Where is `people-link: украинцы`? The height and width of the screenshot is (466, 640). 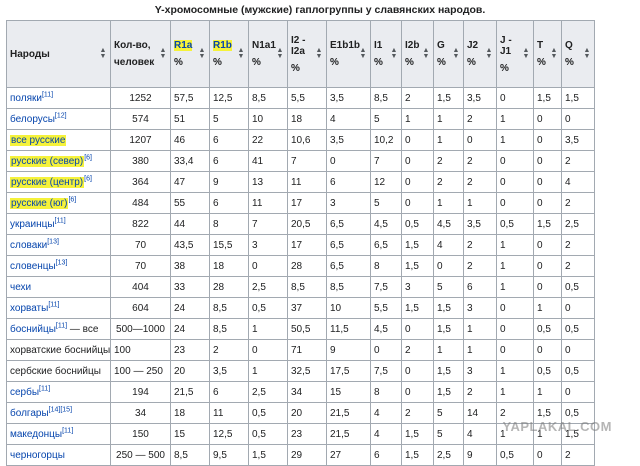 people-link: украинцы is located at coordinates (32, 224).